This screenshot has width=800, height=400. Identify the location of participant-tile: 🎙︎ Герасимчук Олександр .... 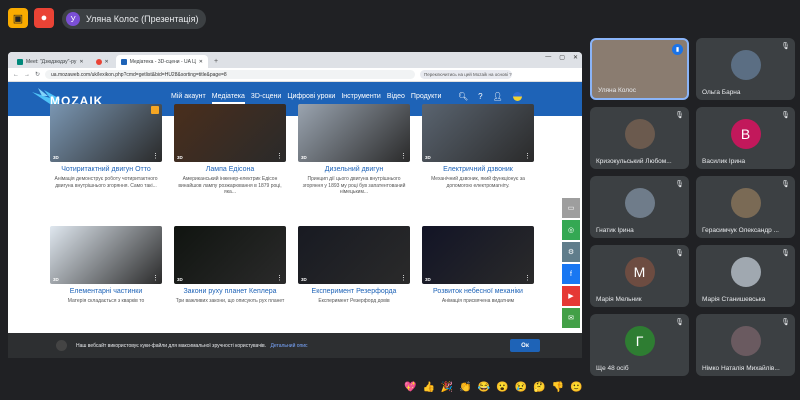
(745, 207).